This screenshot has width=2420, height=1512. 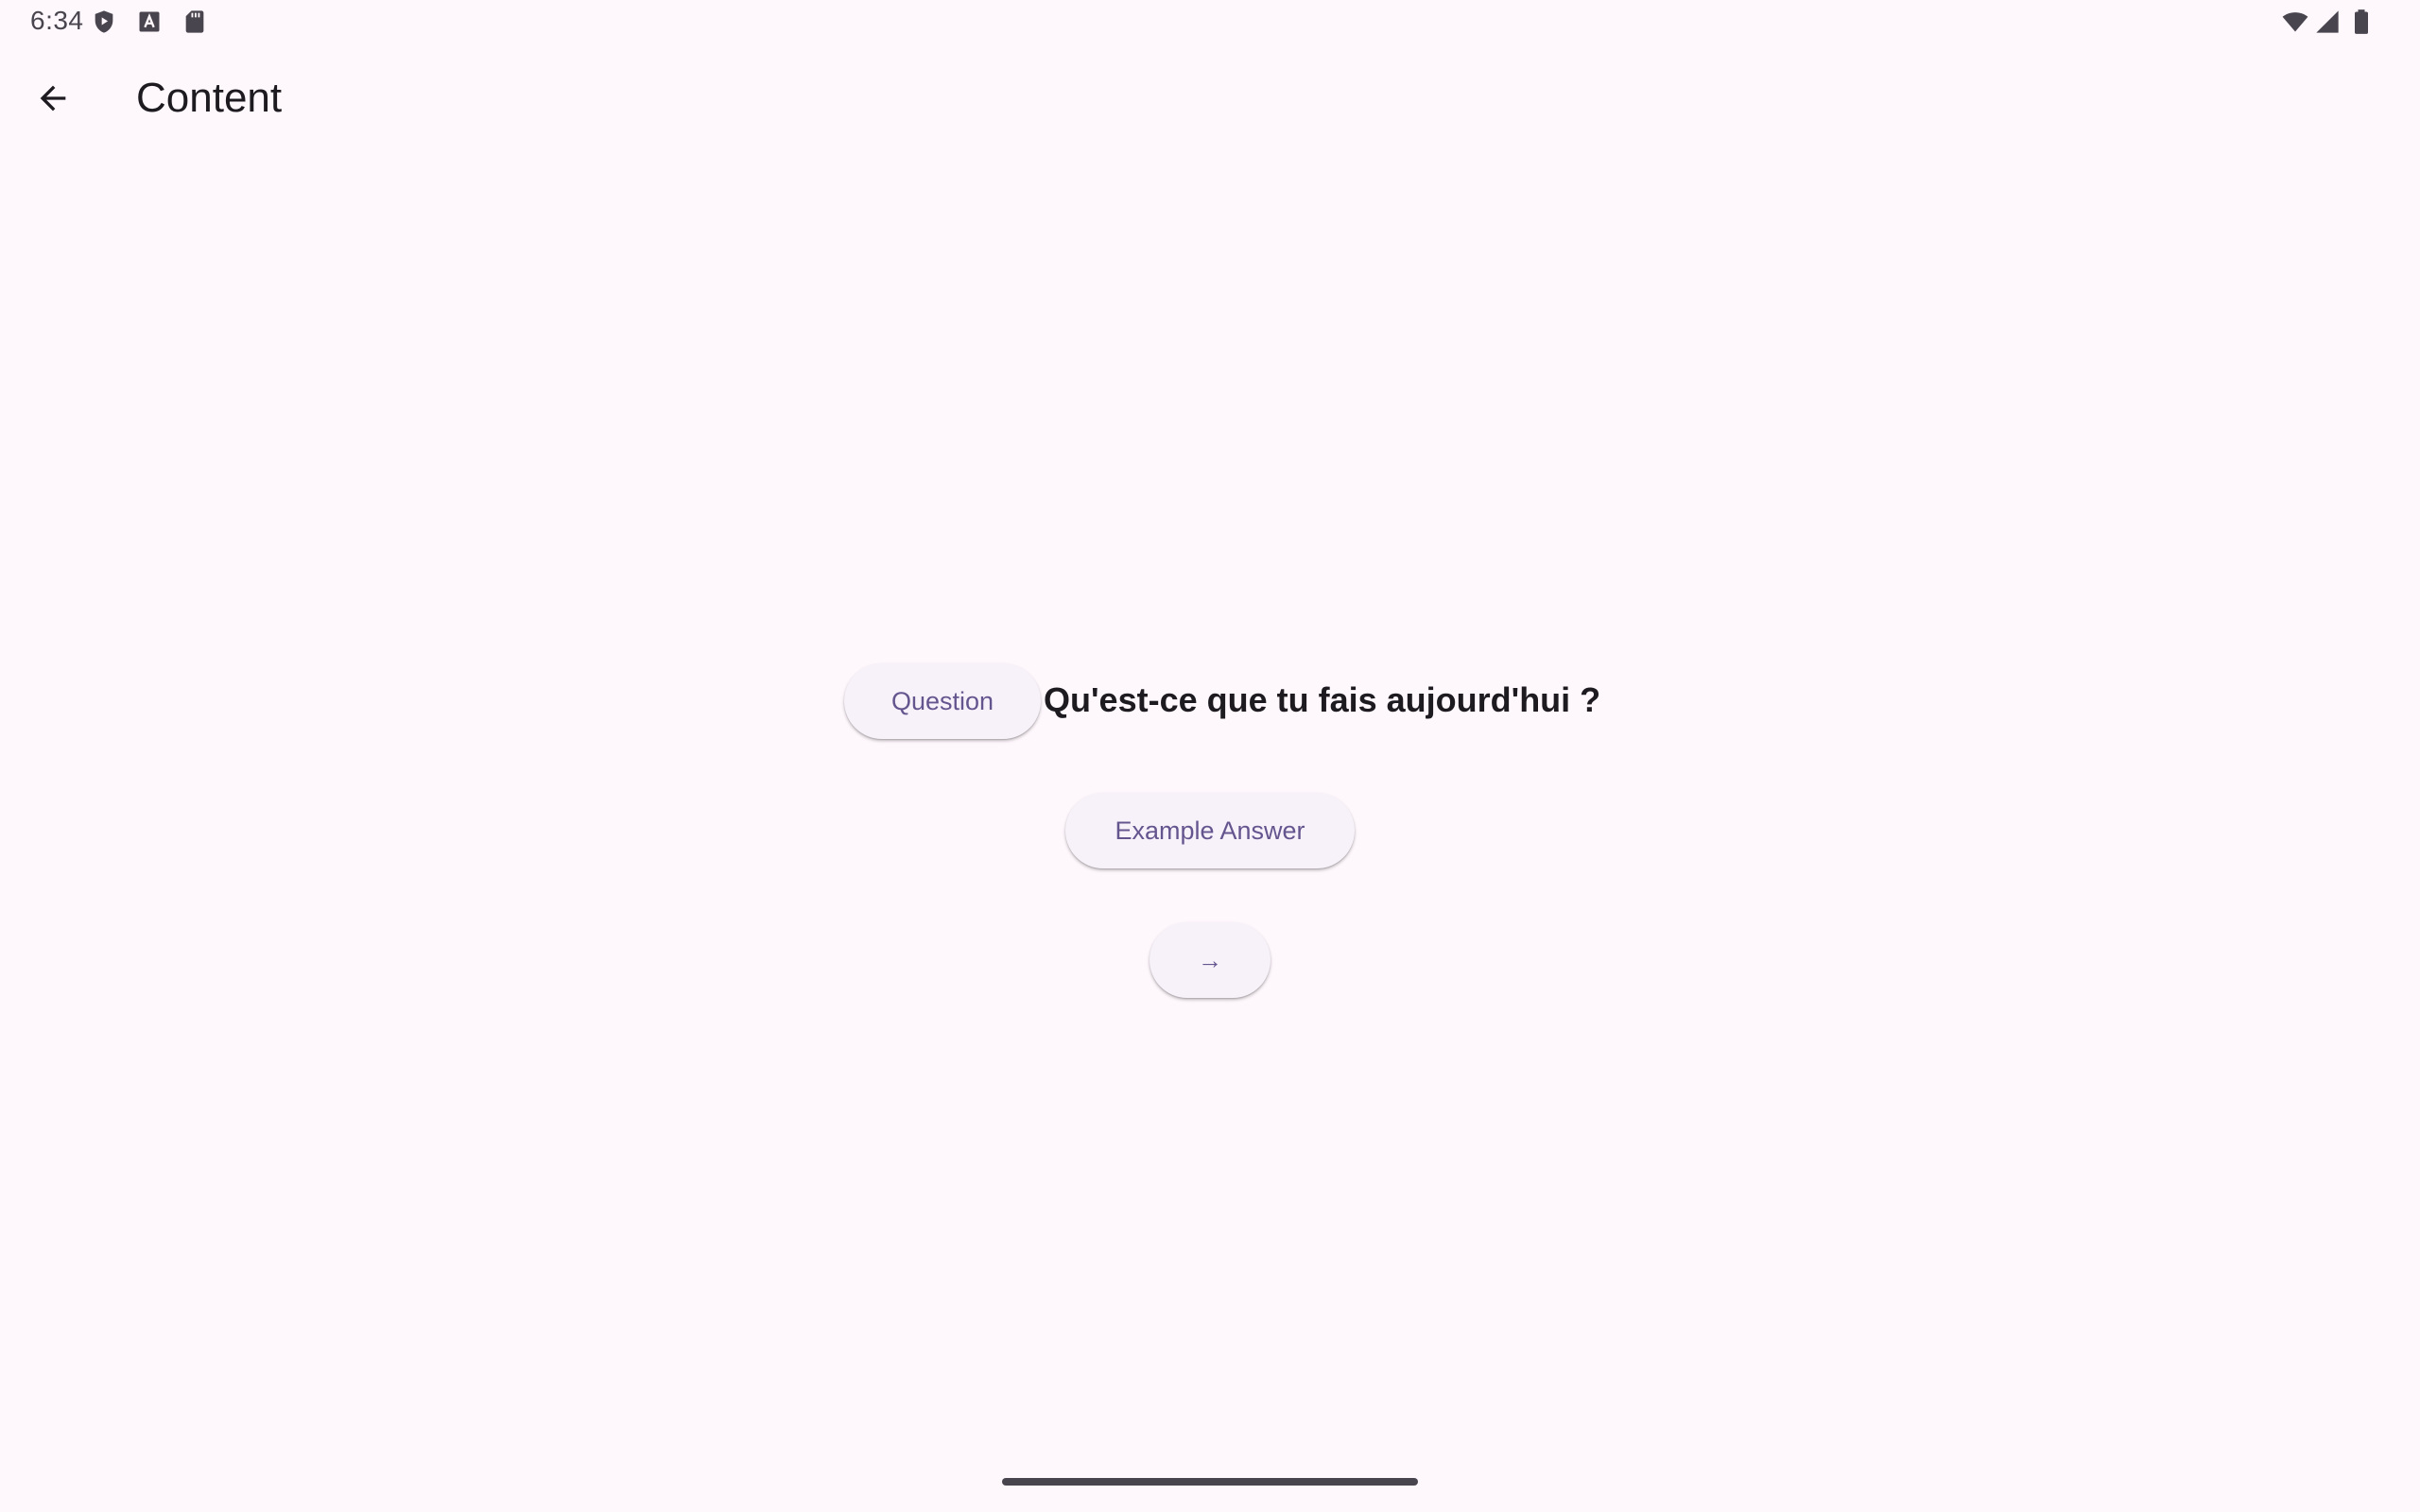 What do you see at coordinates (2295, 22) in the screenshot?
I see `wifi-icon` at bounding box center [2295, 22].